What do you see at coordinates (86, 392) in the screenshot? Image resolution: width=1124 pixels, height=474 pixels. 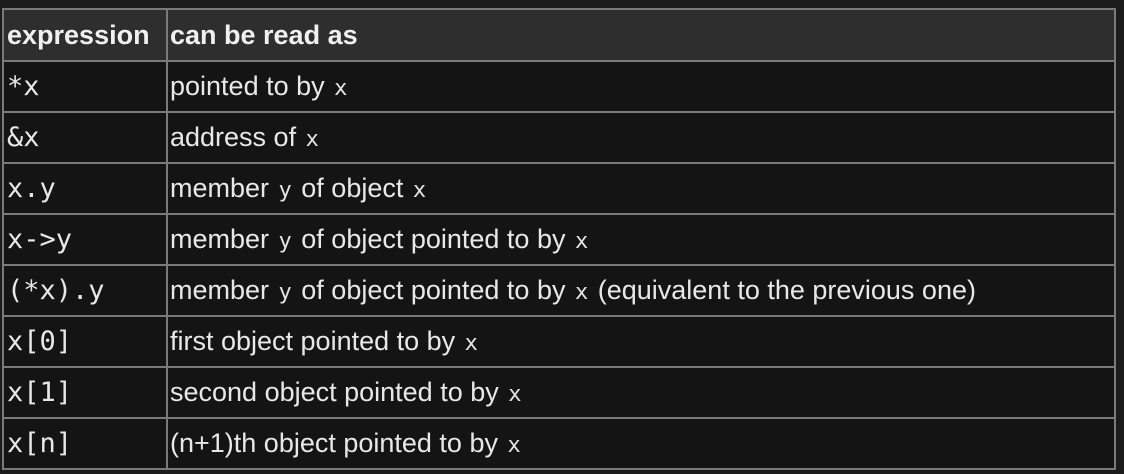 I see `expression-cell: x[1]` at bounding box center [86, 392].